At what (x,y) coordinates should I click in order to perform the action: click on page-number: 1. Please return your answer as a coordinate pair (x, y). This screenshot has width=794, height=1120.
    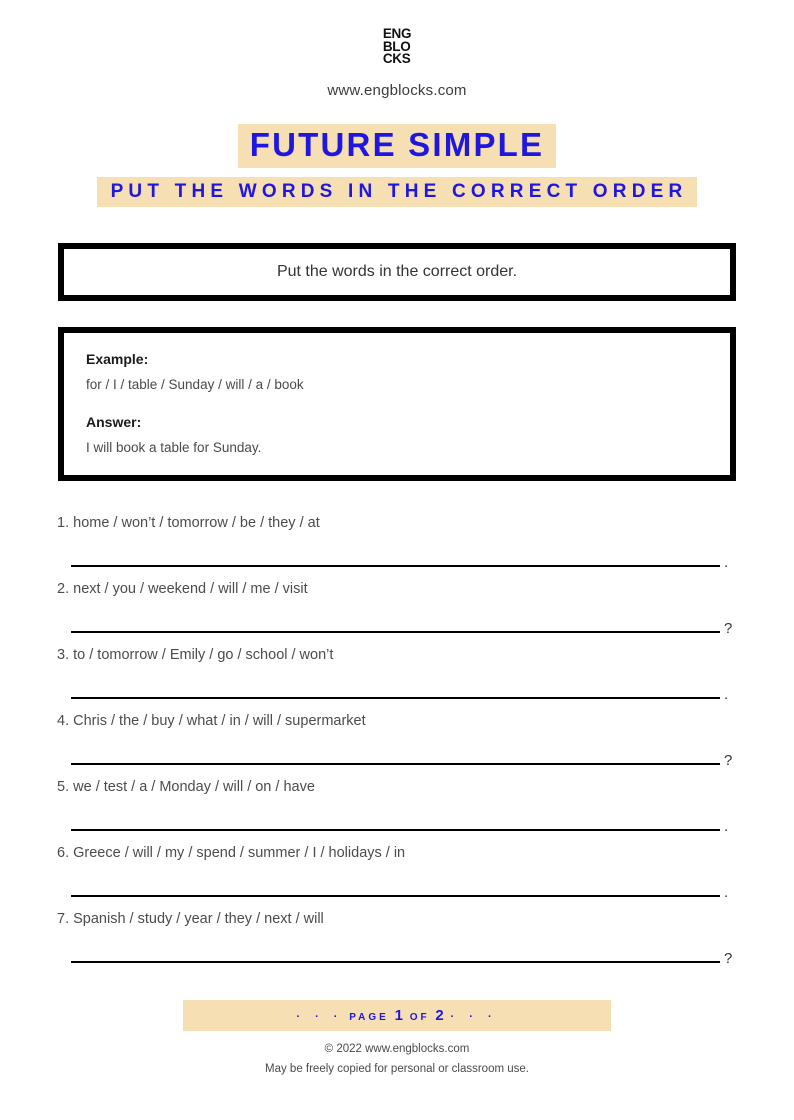
    Looking at the image, I should click on (399, 1015).